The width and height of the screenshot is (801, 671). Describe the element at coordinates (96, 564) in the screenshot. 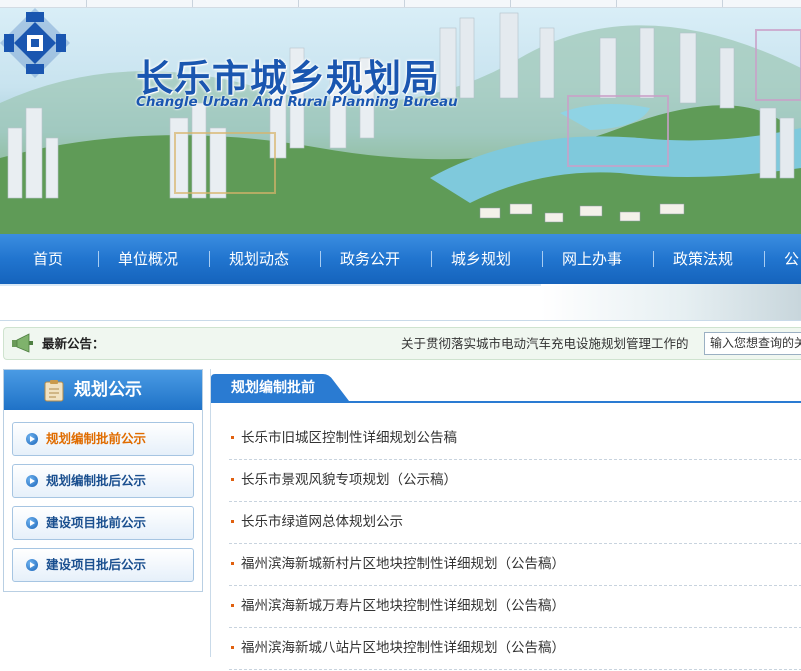

I see `sidebar-item-label: 建设项目批后公示` at that location.